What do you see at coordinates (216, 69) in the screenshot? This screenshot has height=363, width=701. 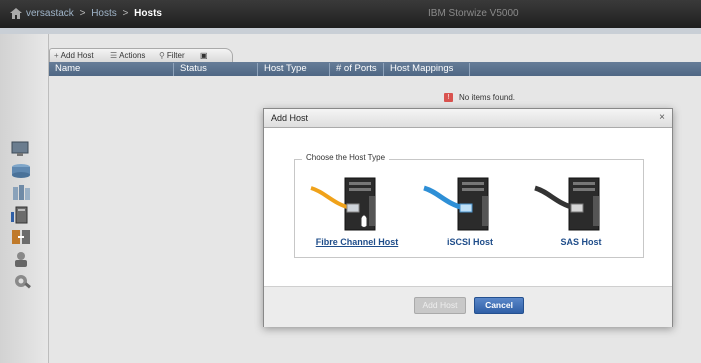 I see `column-status: Status` at bounding box center [216, 69].